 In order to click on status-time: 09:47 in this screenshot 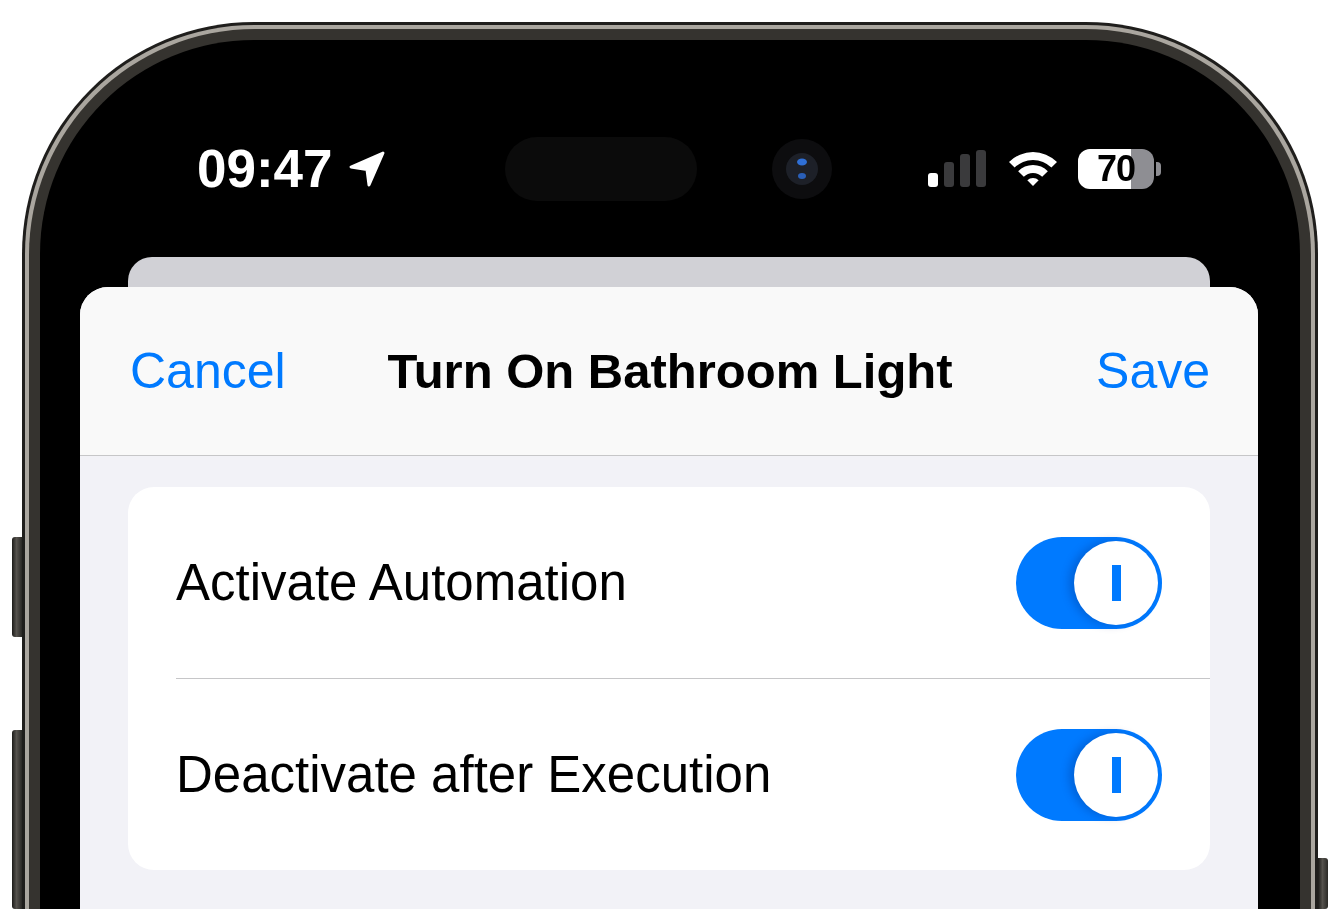, I will do `click(265, 168)`.